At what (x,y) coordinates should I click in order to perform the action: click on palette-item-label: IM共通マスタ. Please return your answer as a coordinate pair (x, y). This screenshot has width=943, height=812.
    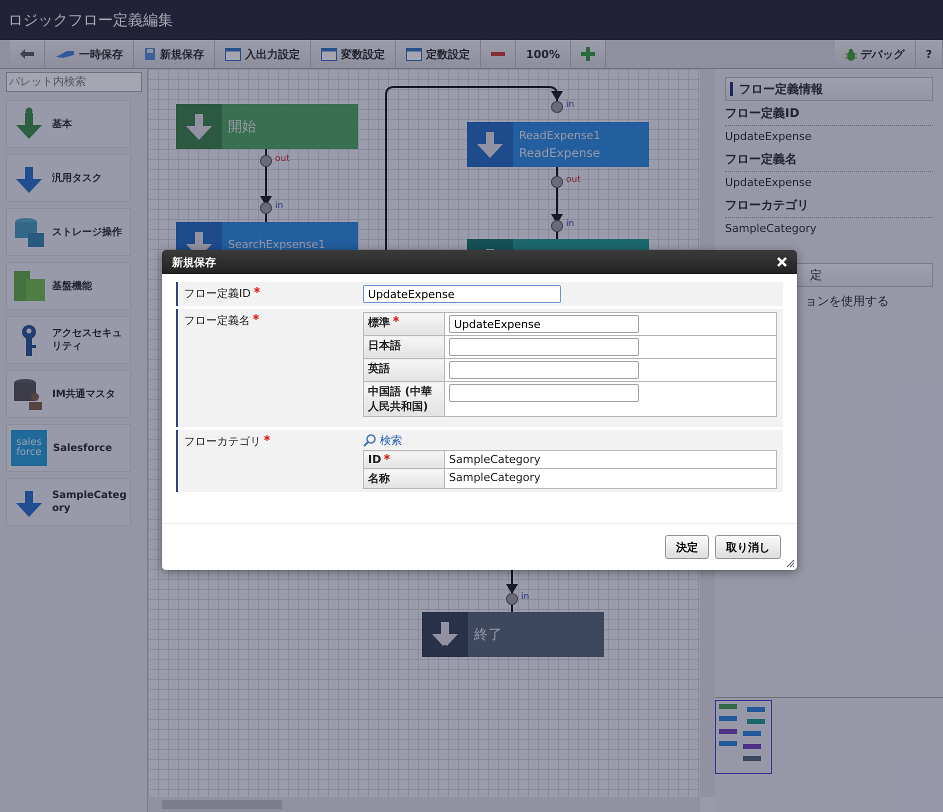
    Looking at the image, I should click on (84, 394).